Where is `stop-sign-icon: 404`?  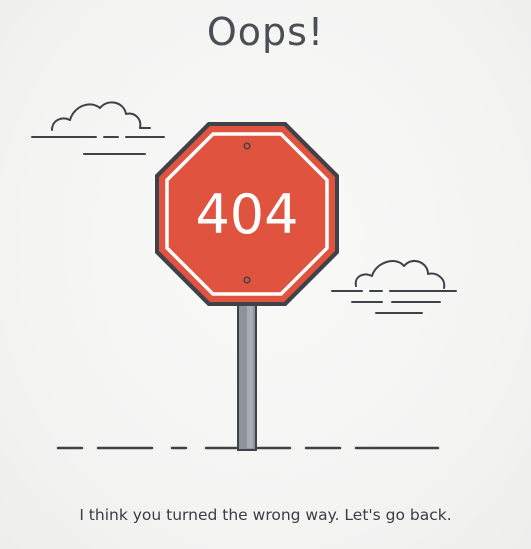 stop-sign-icon: 404 is located at coordinates (247, 214).